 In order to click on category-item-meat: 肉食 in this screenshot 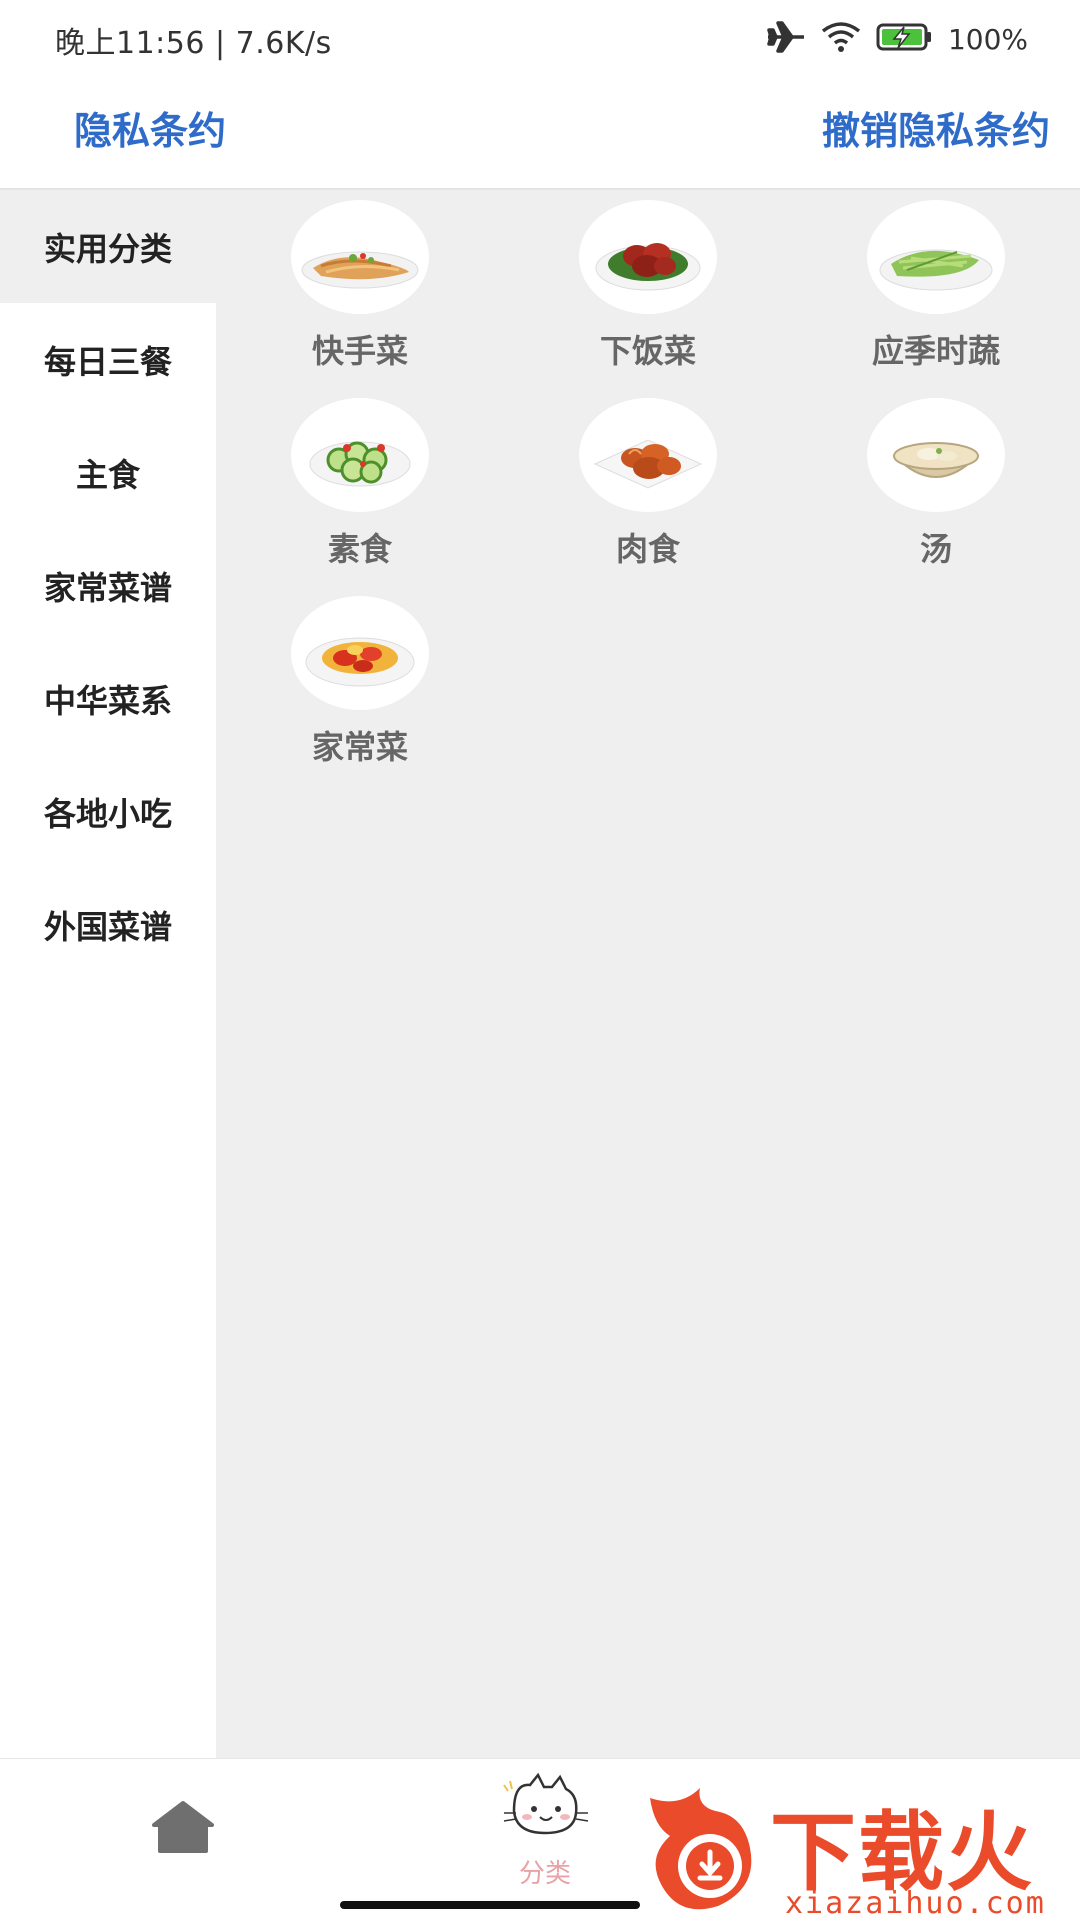, I will do `click(648, 493)`.